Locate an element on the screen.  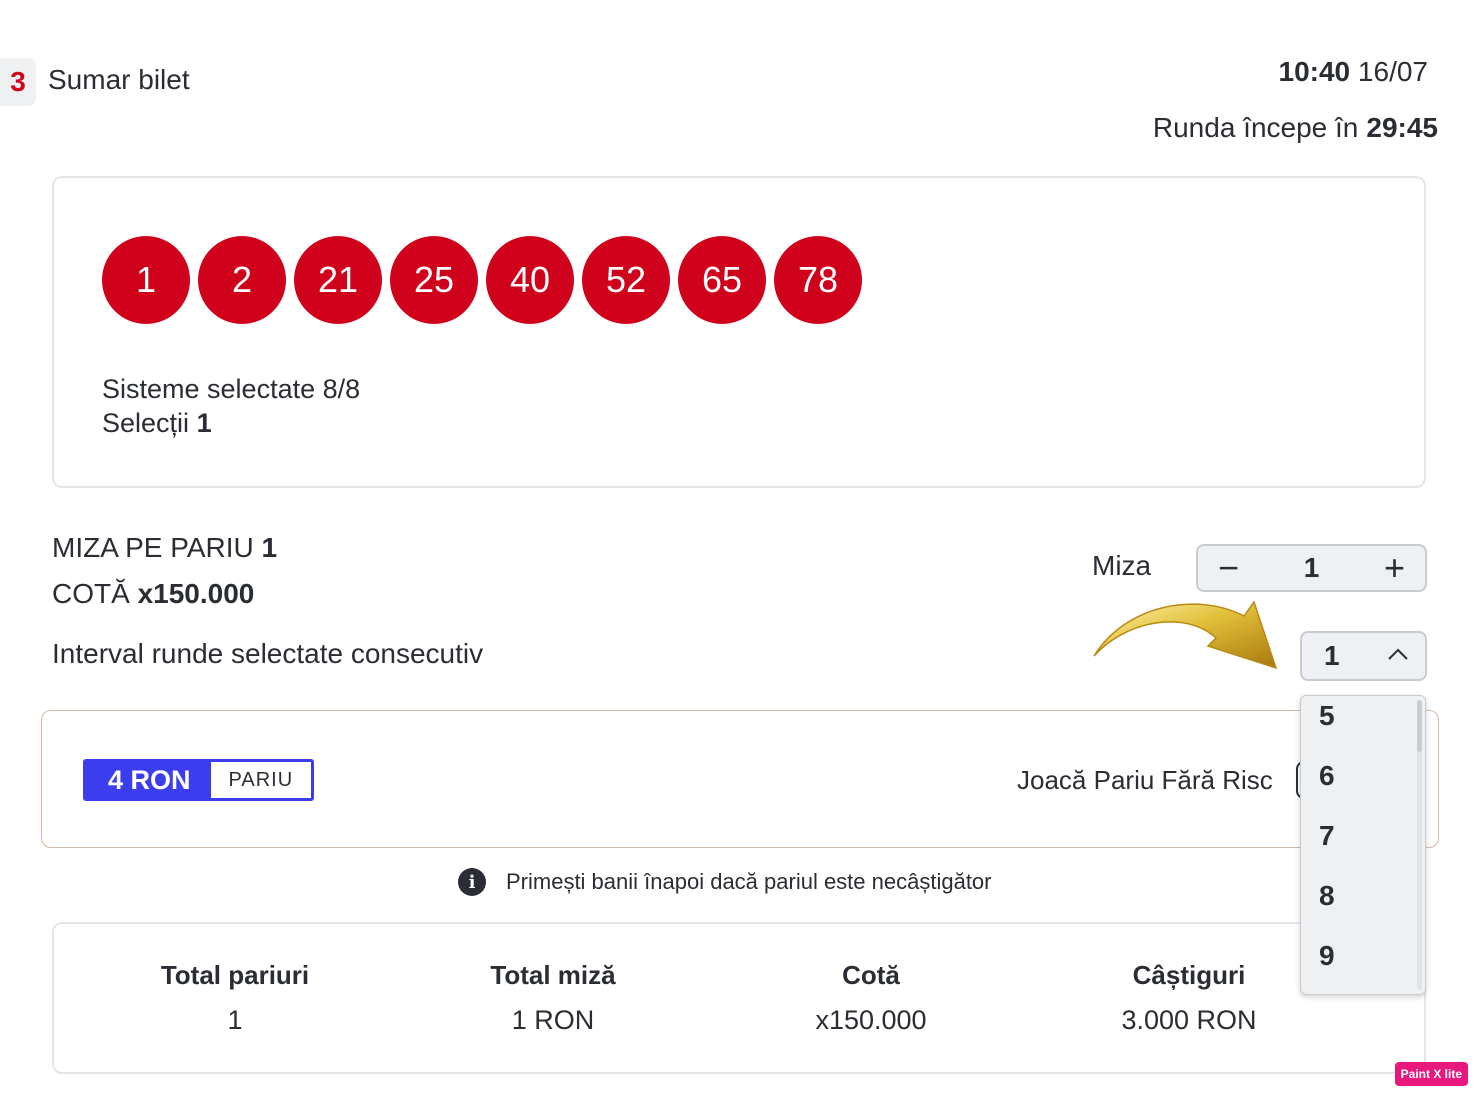
selections-label: Selecții is located at coordinates (146, 423).